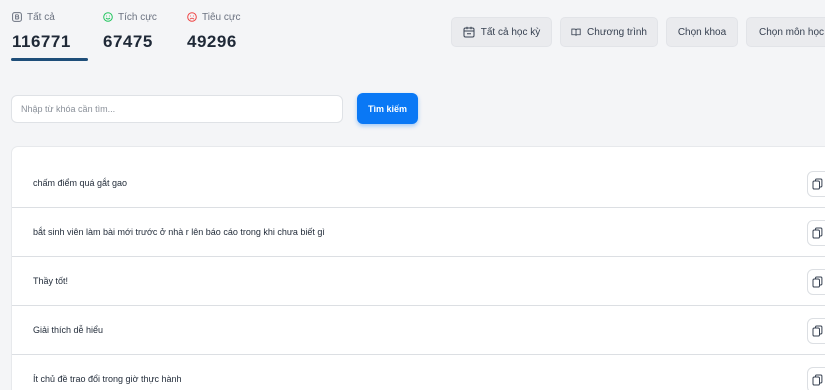 The width and height of the screenshot is (825, 390). Describe the element at coordinates (387, 108) in the screenshot. I see `search-button: Tìm kiếm` at that location.